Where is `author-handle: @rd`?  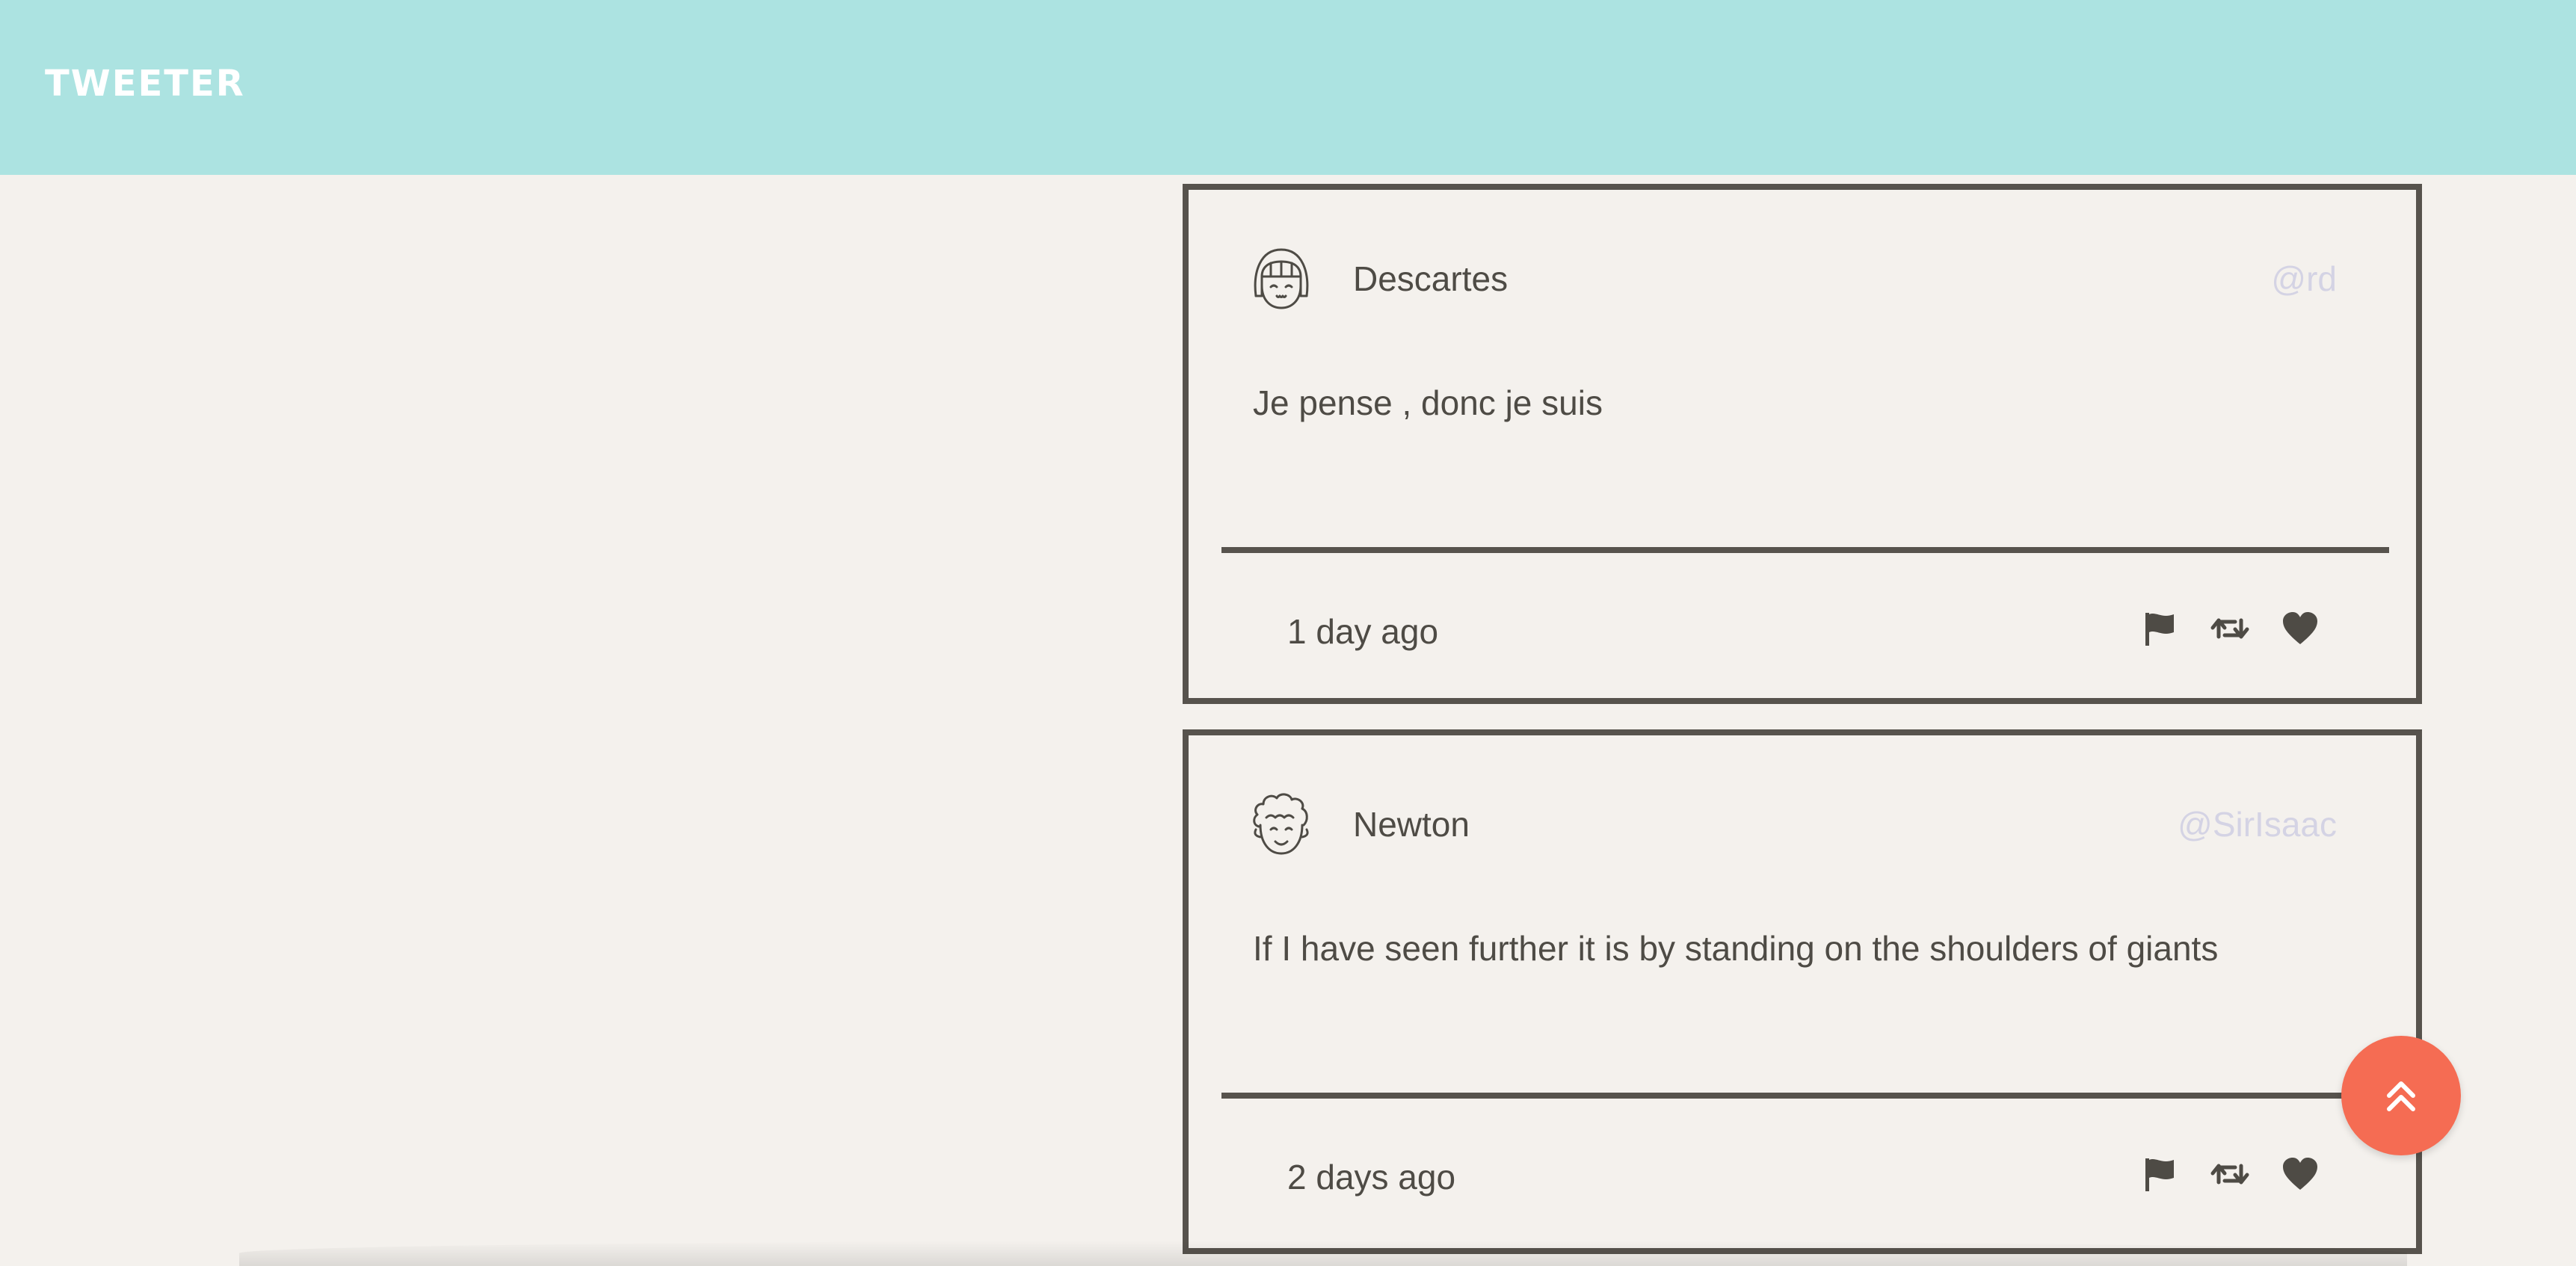 author-handle: @rd is located at coordinates (2304, 279).